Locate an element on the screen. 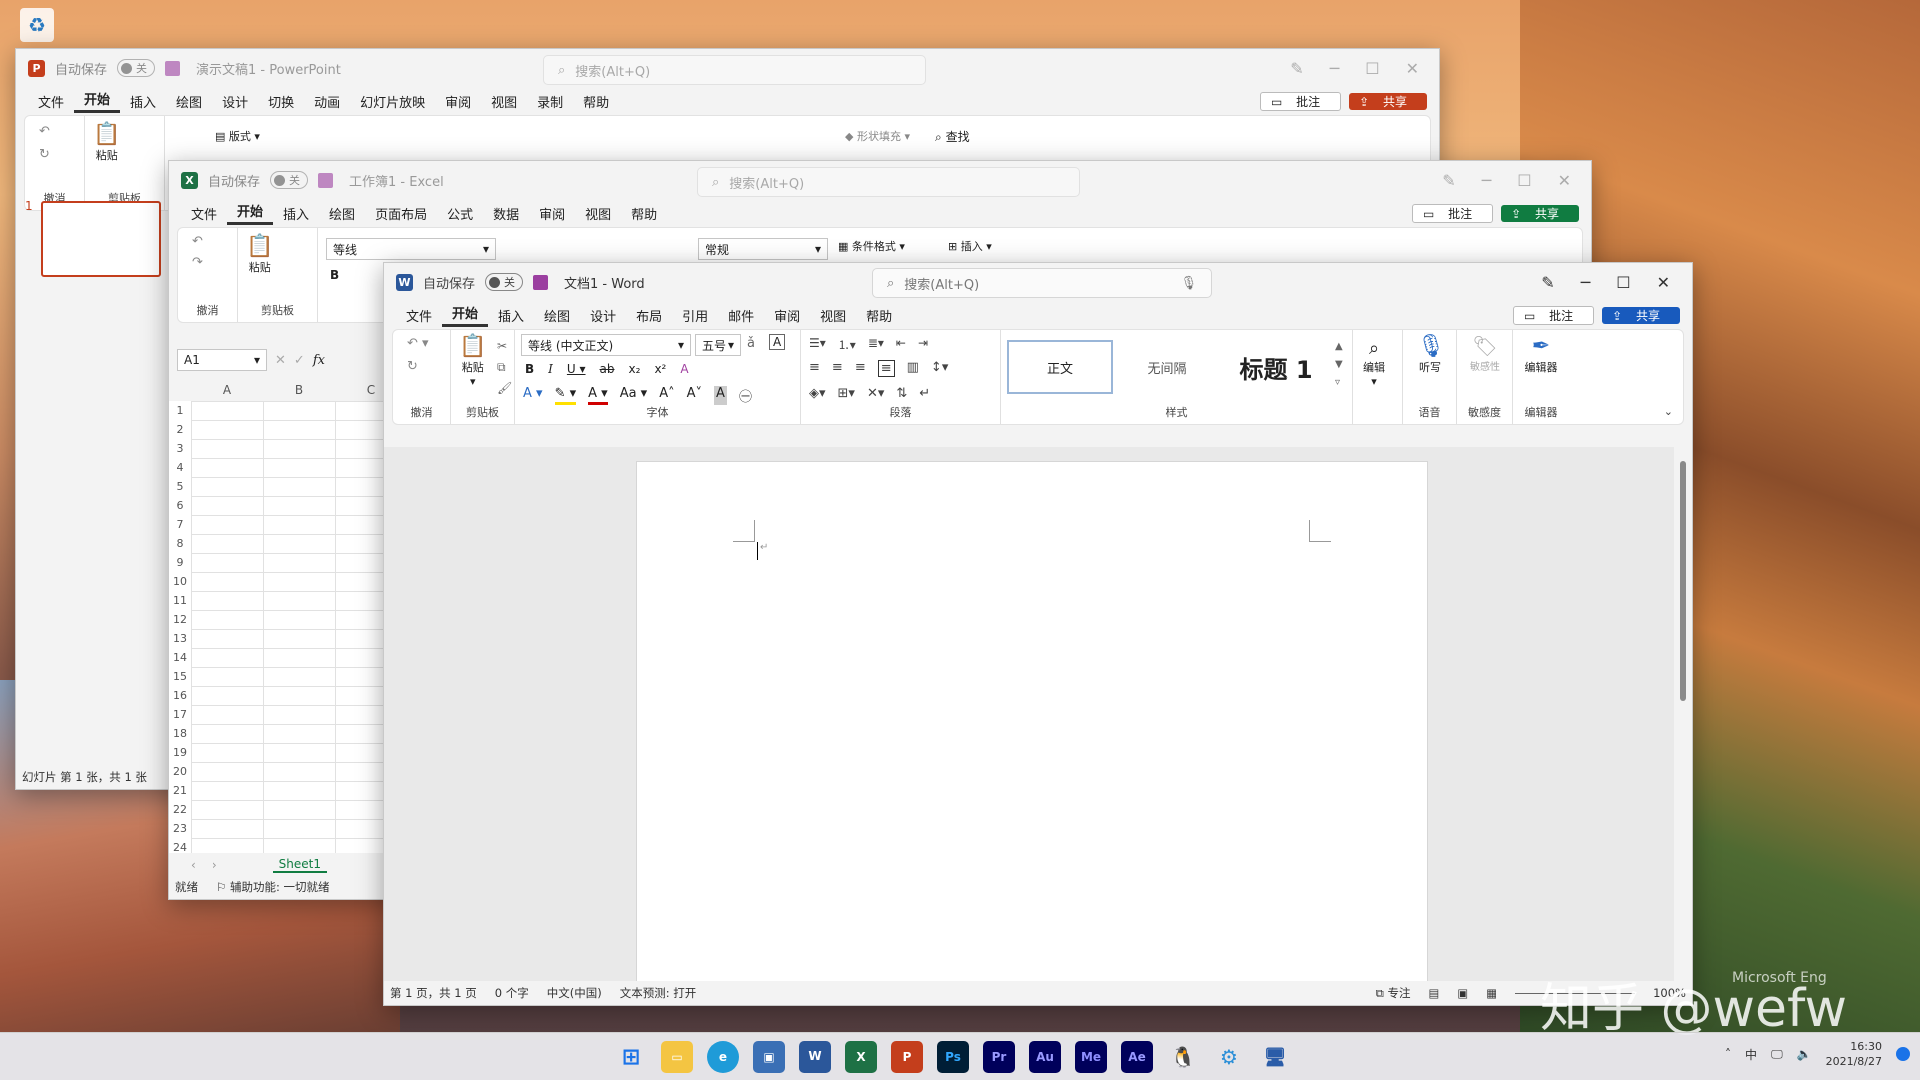 This screenshot has height=1080, width=1920. bullets-icon: ☰▾ is located at coordinates (817, 344).